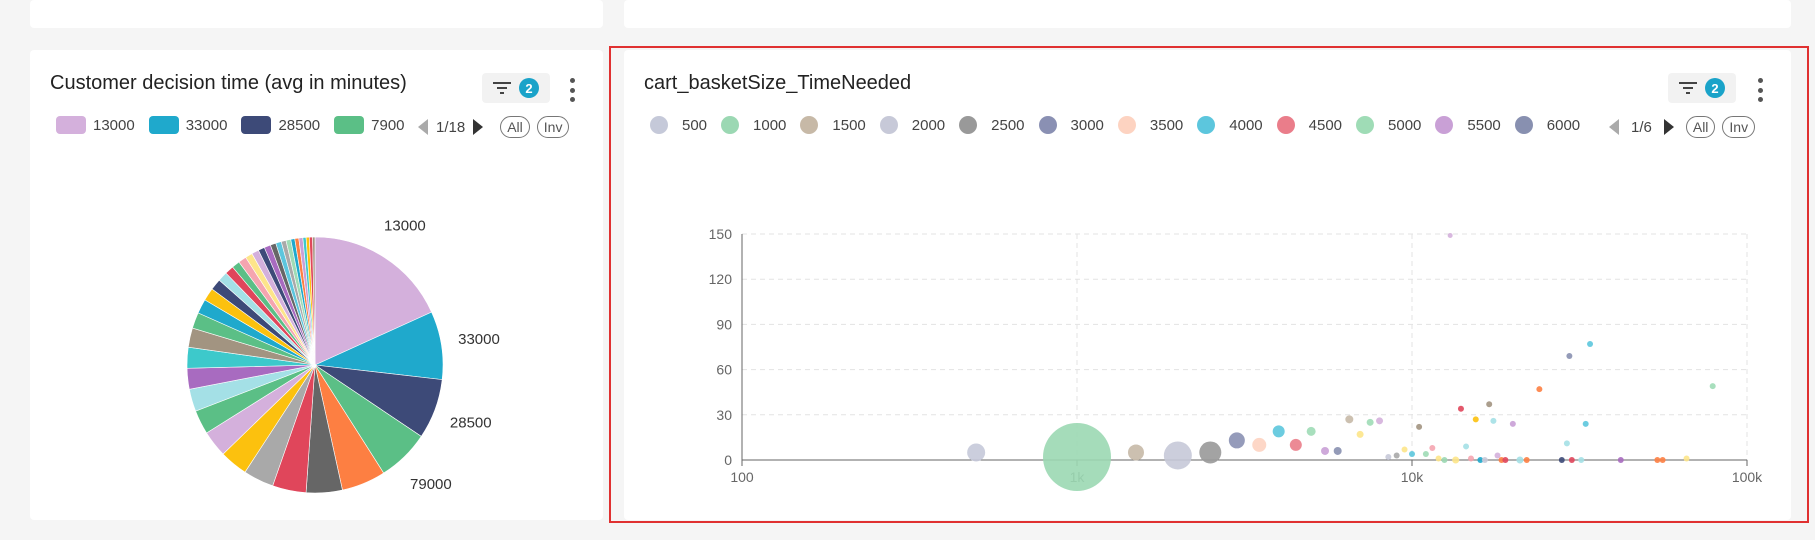  I want to click on legend-item: 13000, so click(95, 125).